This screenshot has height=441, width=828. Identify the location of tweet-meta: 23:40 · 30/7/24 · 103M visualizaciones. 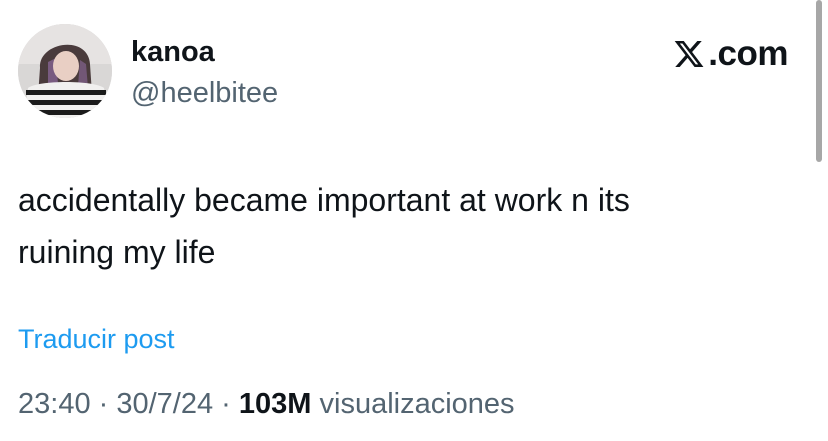
(266, 404).